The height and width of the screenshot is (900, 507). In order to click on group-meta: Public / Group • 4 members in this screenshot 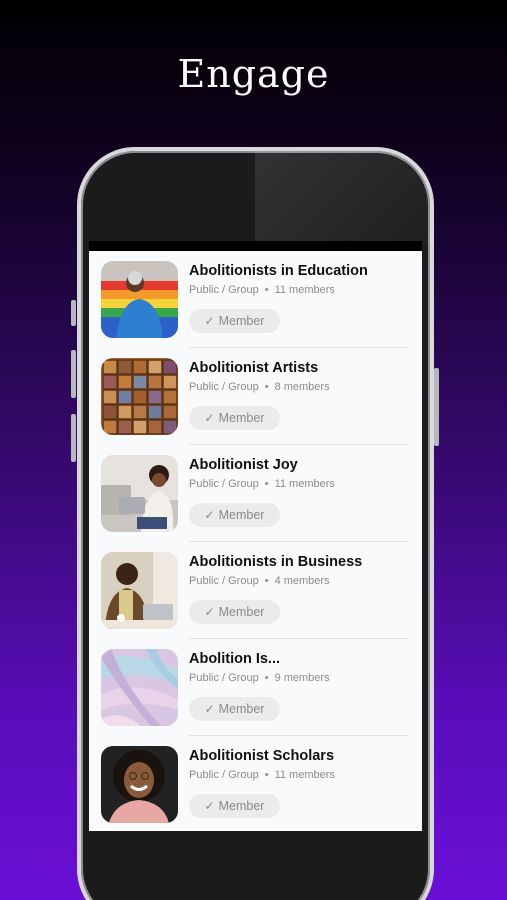, I will do `click(259, 581)`.